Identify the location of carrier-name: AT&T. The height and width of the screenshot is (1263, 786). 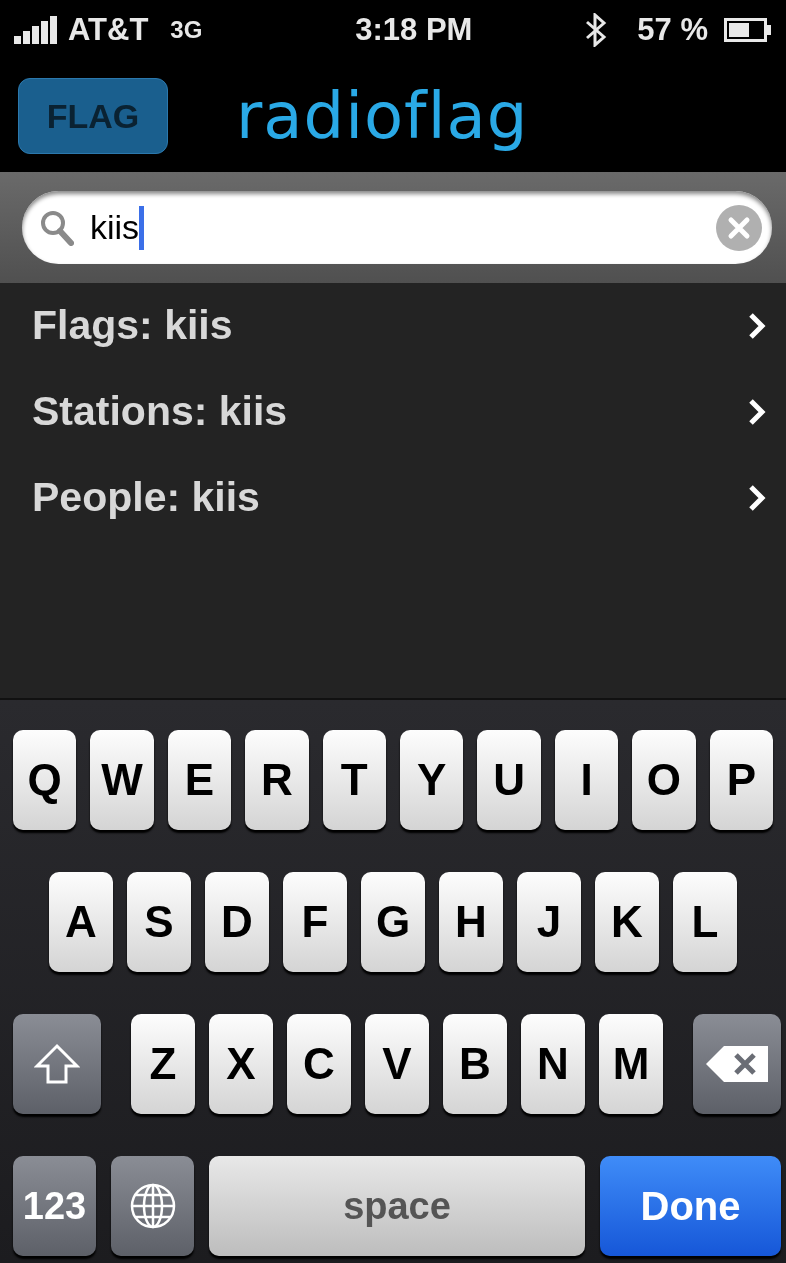
(108, 29).